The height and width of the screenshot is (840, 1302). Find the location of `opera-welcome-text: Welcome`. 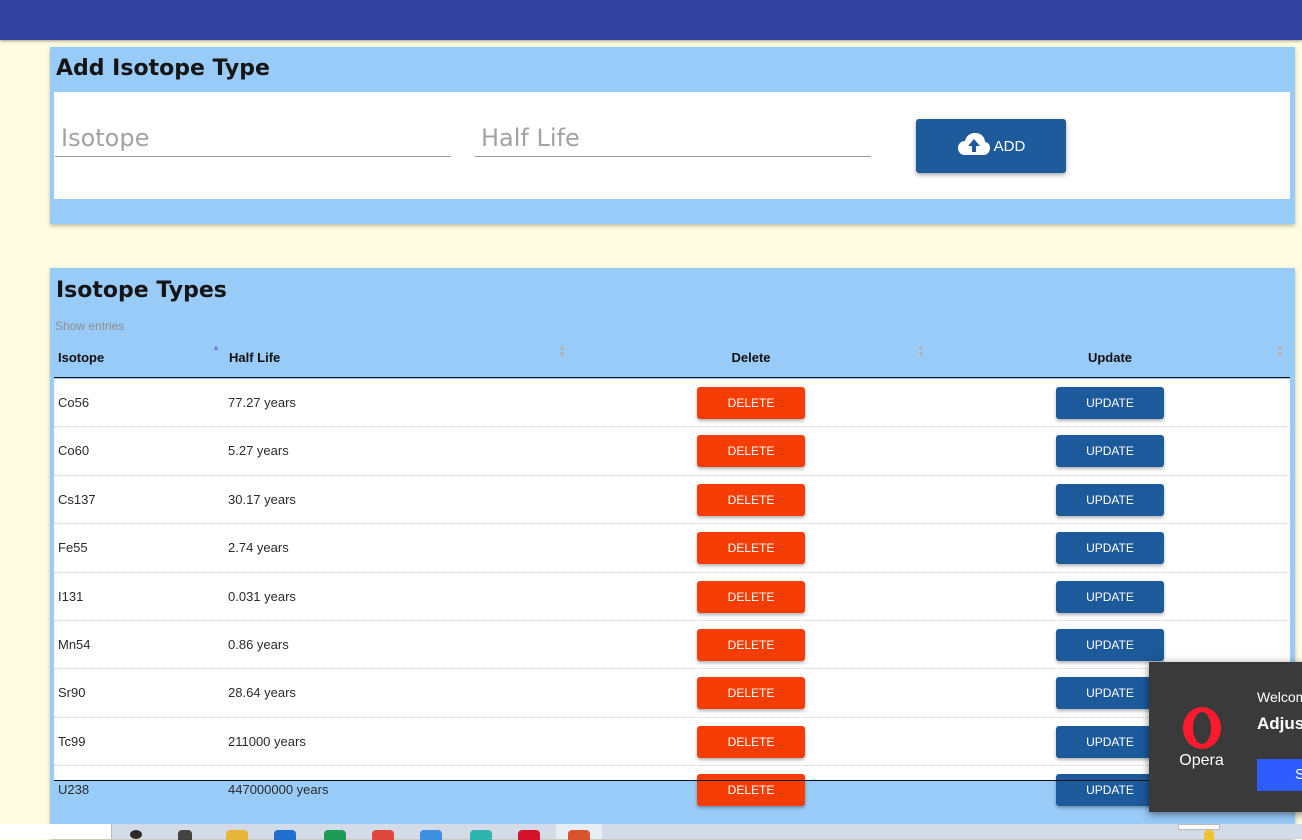

opera-welcome-text: Welcome is located at coordinates (1279, 697).